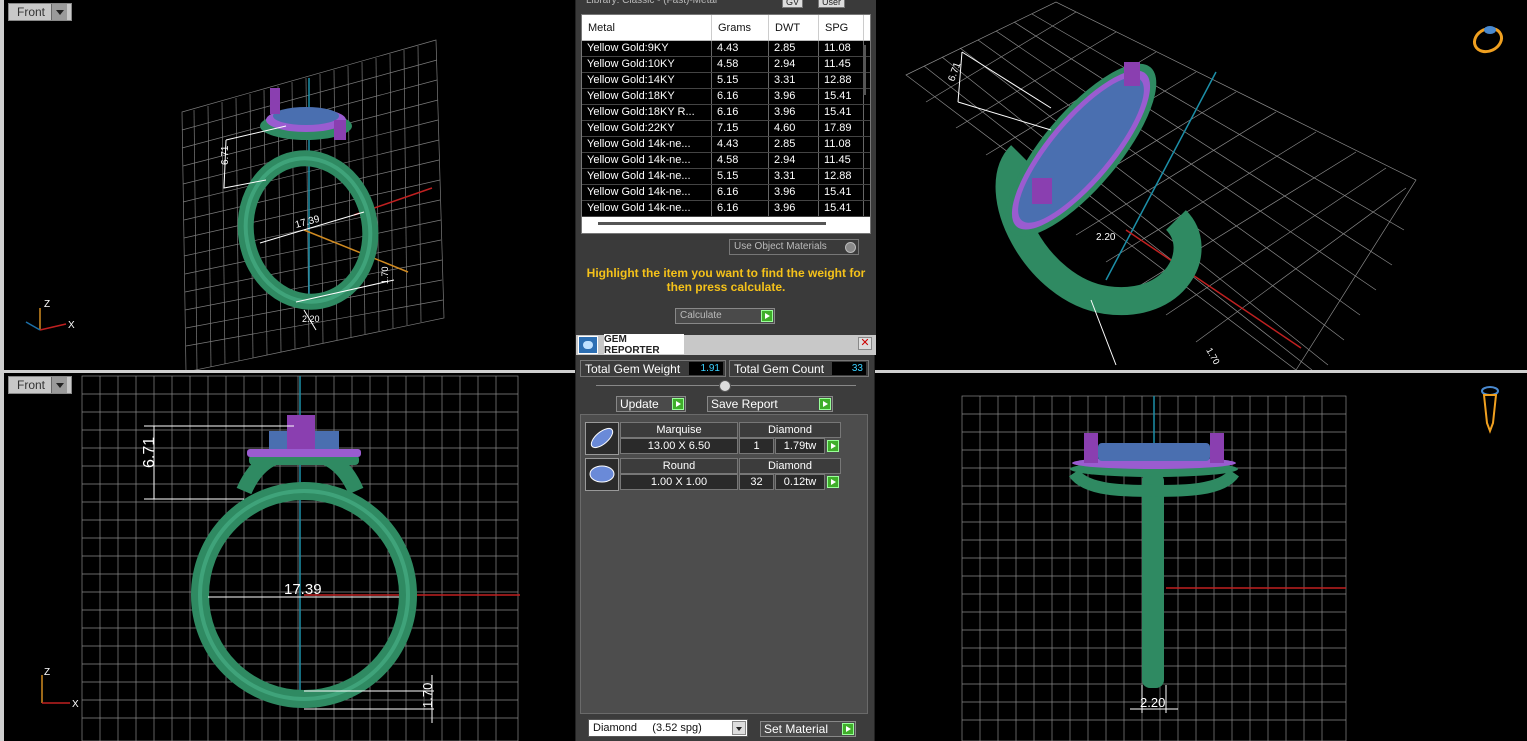  Describe the element at coordinates (793, 4) in the screenshot. I see `gv-button: GV` at that location.